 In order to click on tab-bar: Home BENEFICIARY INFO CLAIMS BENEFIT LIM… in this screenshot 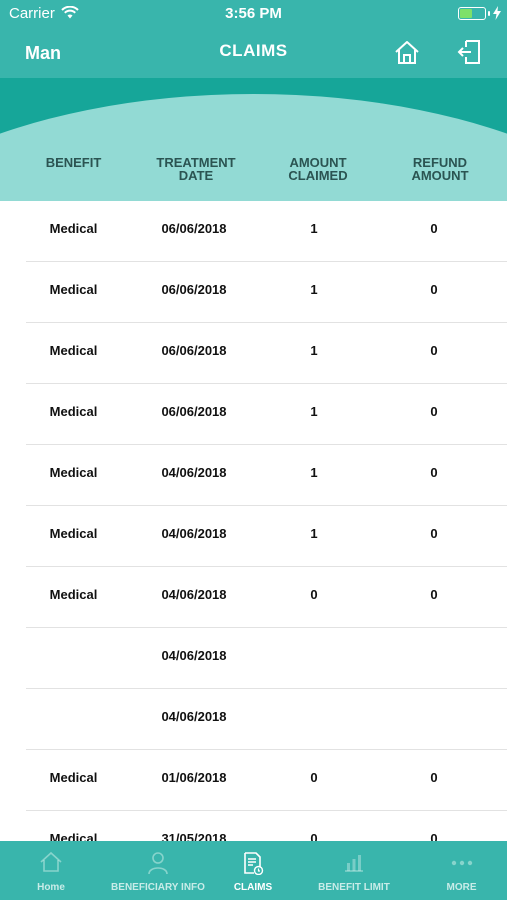, I will do `click(253, 870)`.